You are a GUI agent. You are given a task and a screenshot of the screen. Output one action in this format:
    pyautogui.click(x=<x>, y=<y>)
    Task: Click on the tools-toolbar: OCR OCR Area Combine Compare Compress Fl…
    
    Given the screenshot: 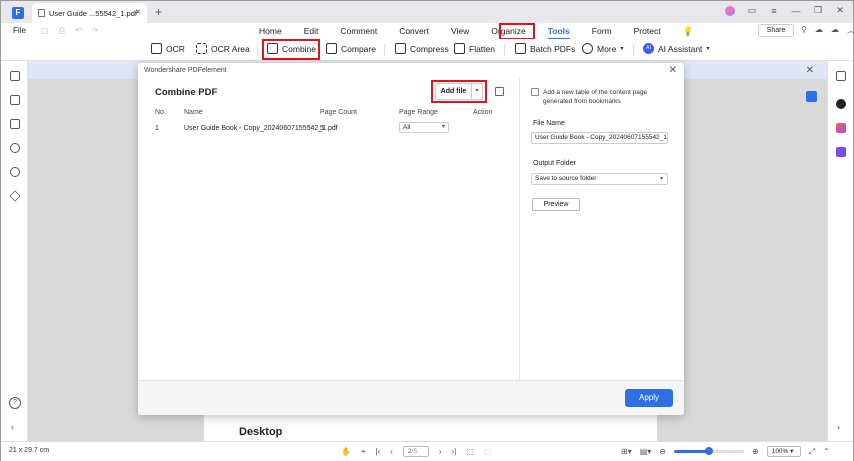 What is the action you would take?
    pyautogui.click(x=427, y=50)
    